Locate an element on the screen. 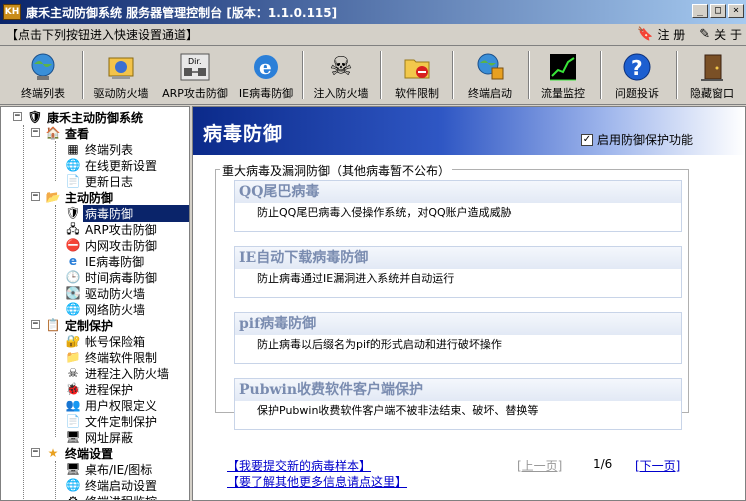 Image resolution: width=746 pixels, height=501 pixels. question-icon: ? is located at coordinates (637, 67).